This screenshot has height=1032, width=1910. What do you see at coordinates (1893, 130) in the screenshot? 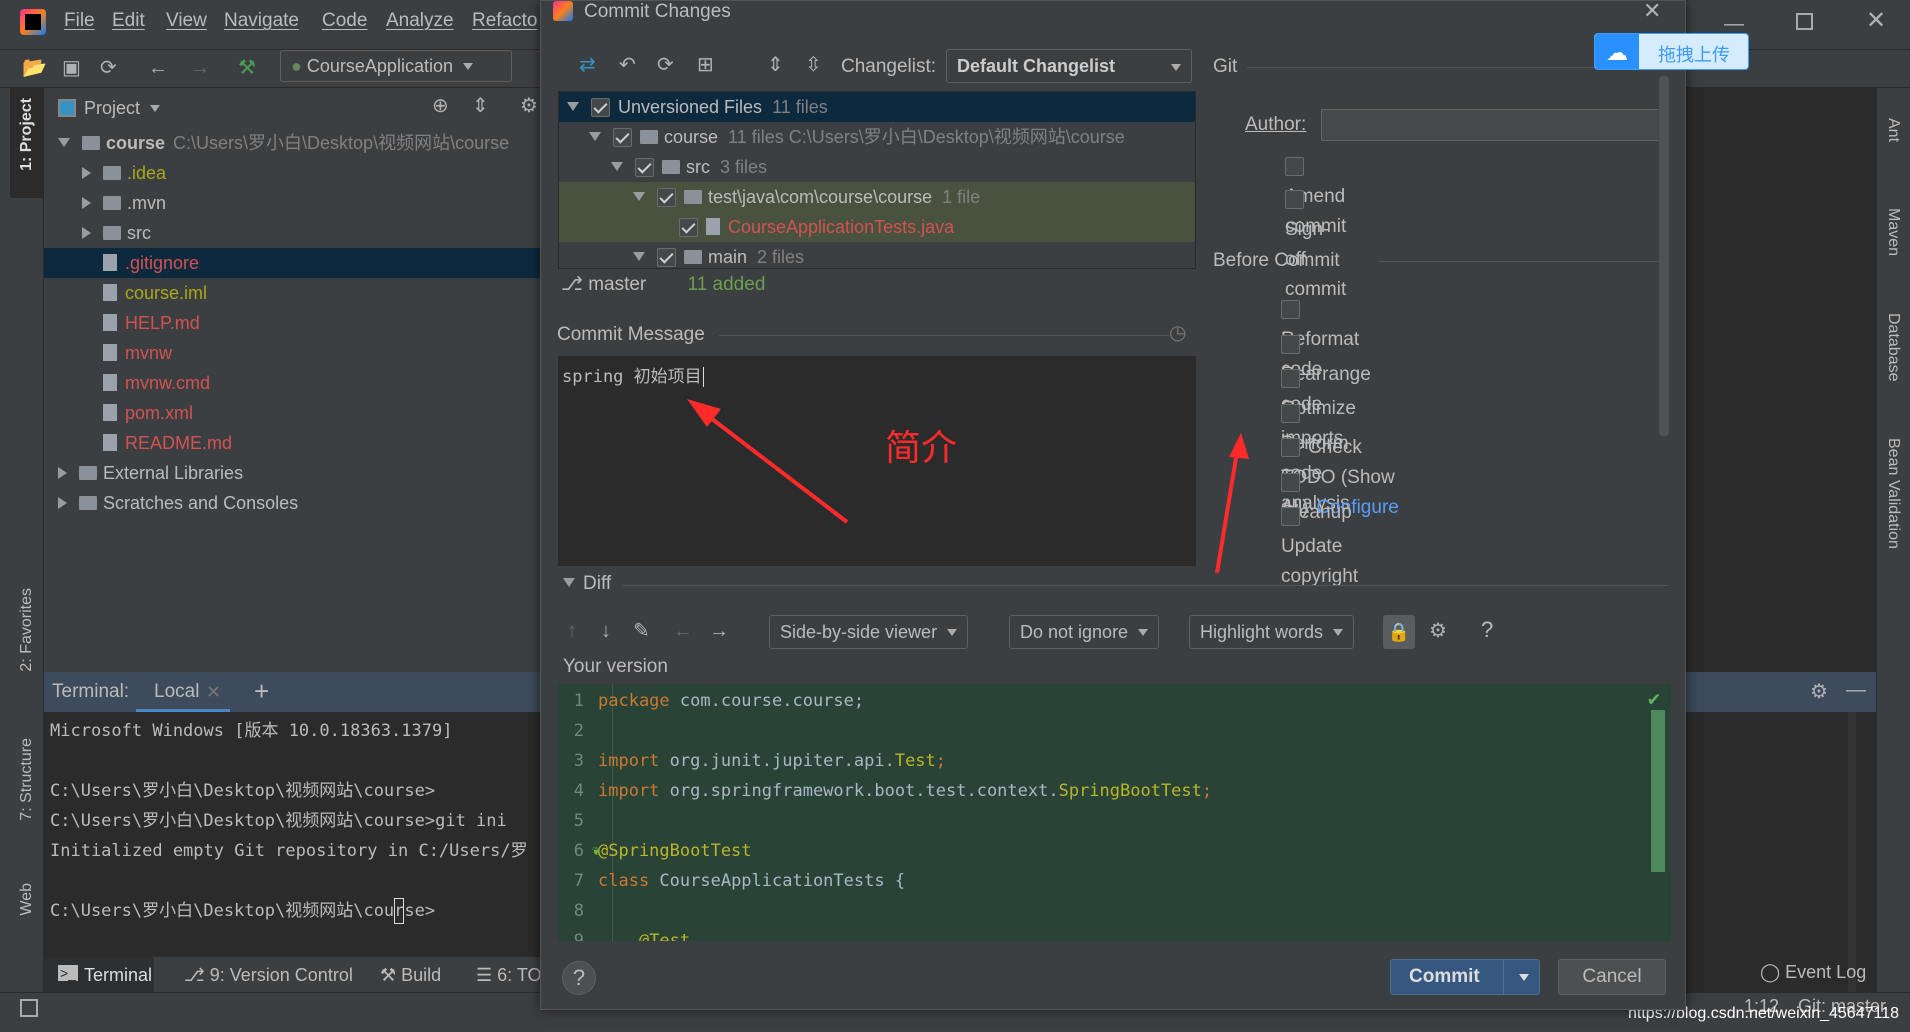
I see `tool-tab-ant: Ant` at bounding box center [1893, 130].